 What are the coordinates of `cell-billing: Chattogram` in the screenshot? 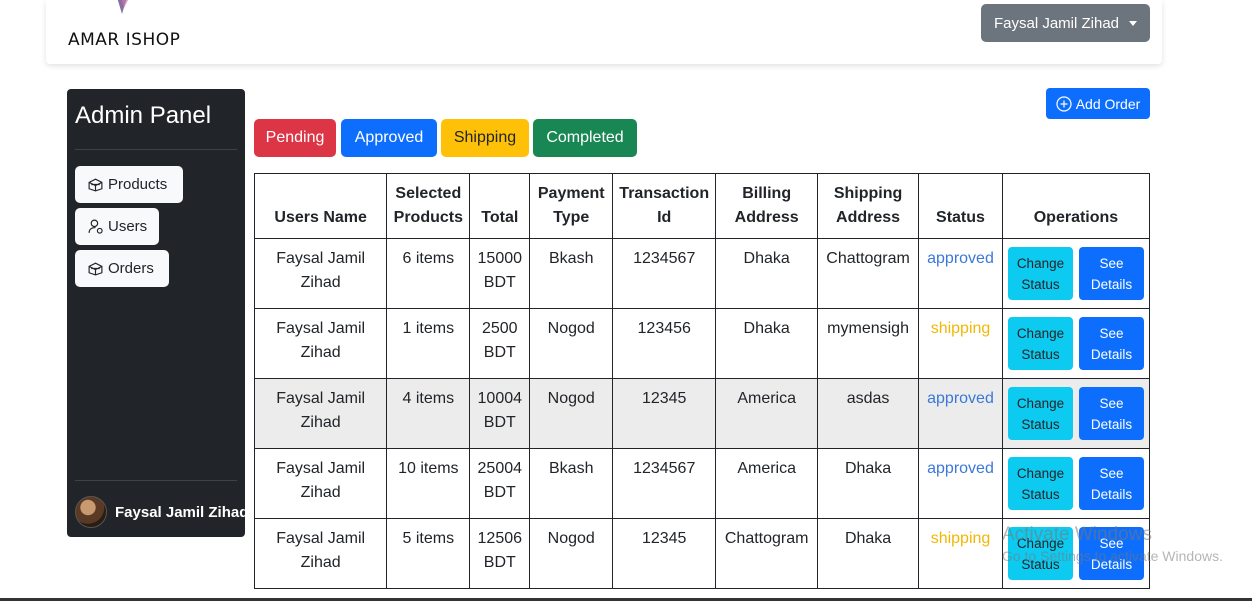 It's located at (767, 553).